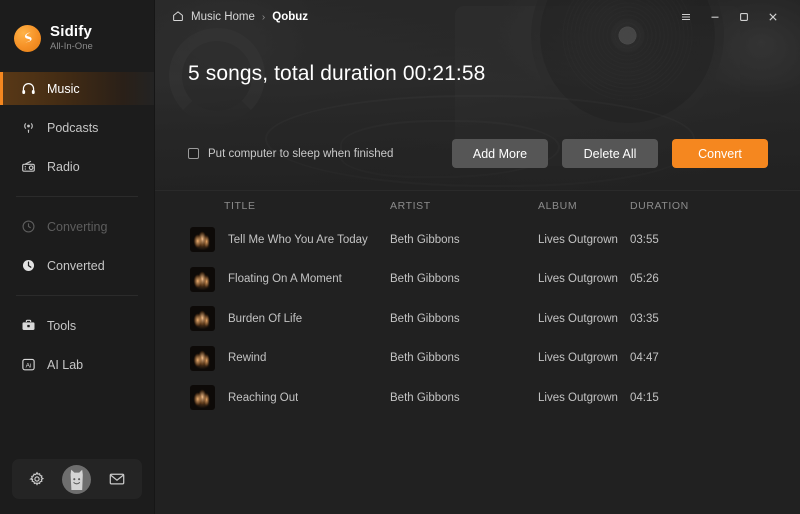 This screenshot has width=800, height=514. I want to click on song-title: Burden Of Life, so click(265, 318).